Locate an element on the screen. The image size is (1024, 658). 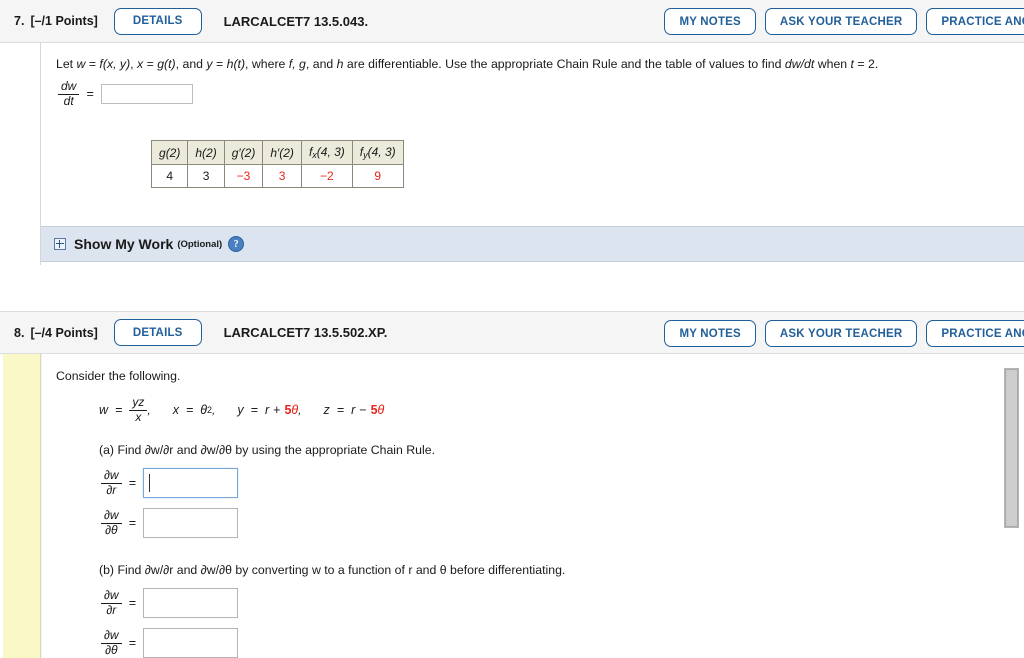
answer-input-dw-dtheta-a is located at coordinates (190, 523).